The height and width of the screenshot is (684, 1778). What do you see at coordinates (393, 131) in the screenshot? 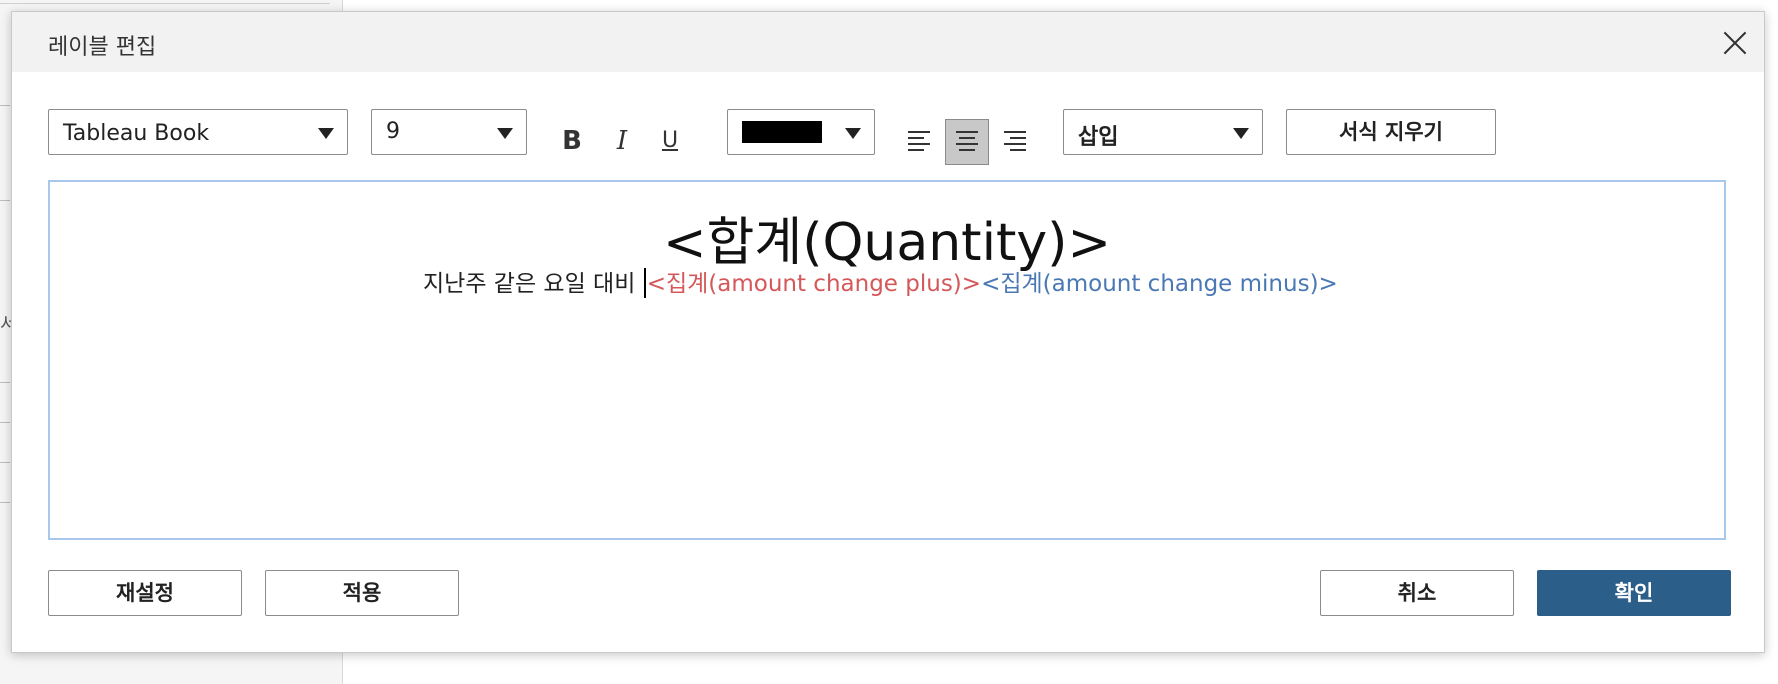
I see `font-size-value: 9` at bounding box center [393, 131].